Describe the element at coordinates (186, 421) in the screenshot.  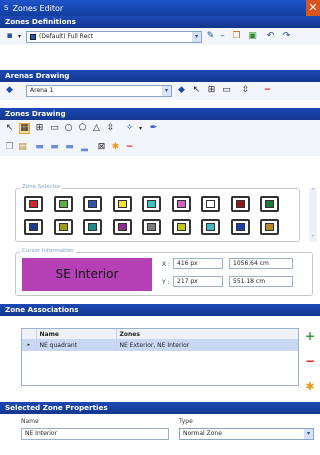
I see `type-label: Type` at that location.